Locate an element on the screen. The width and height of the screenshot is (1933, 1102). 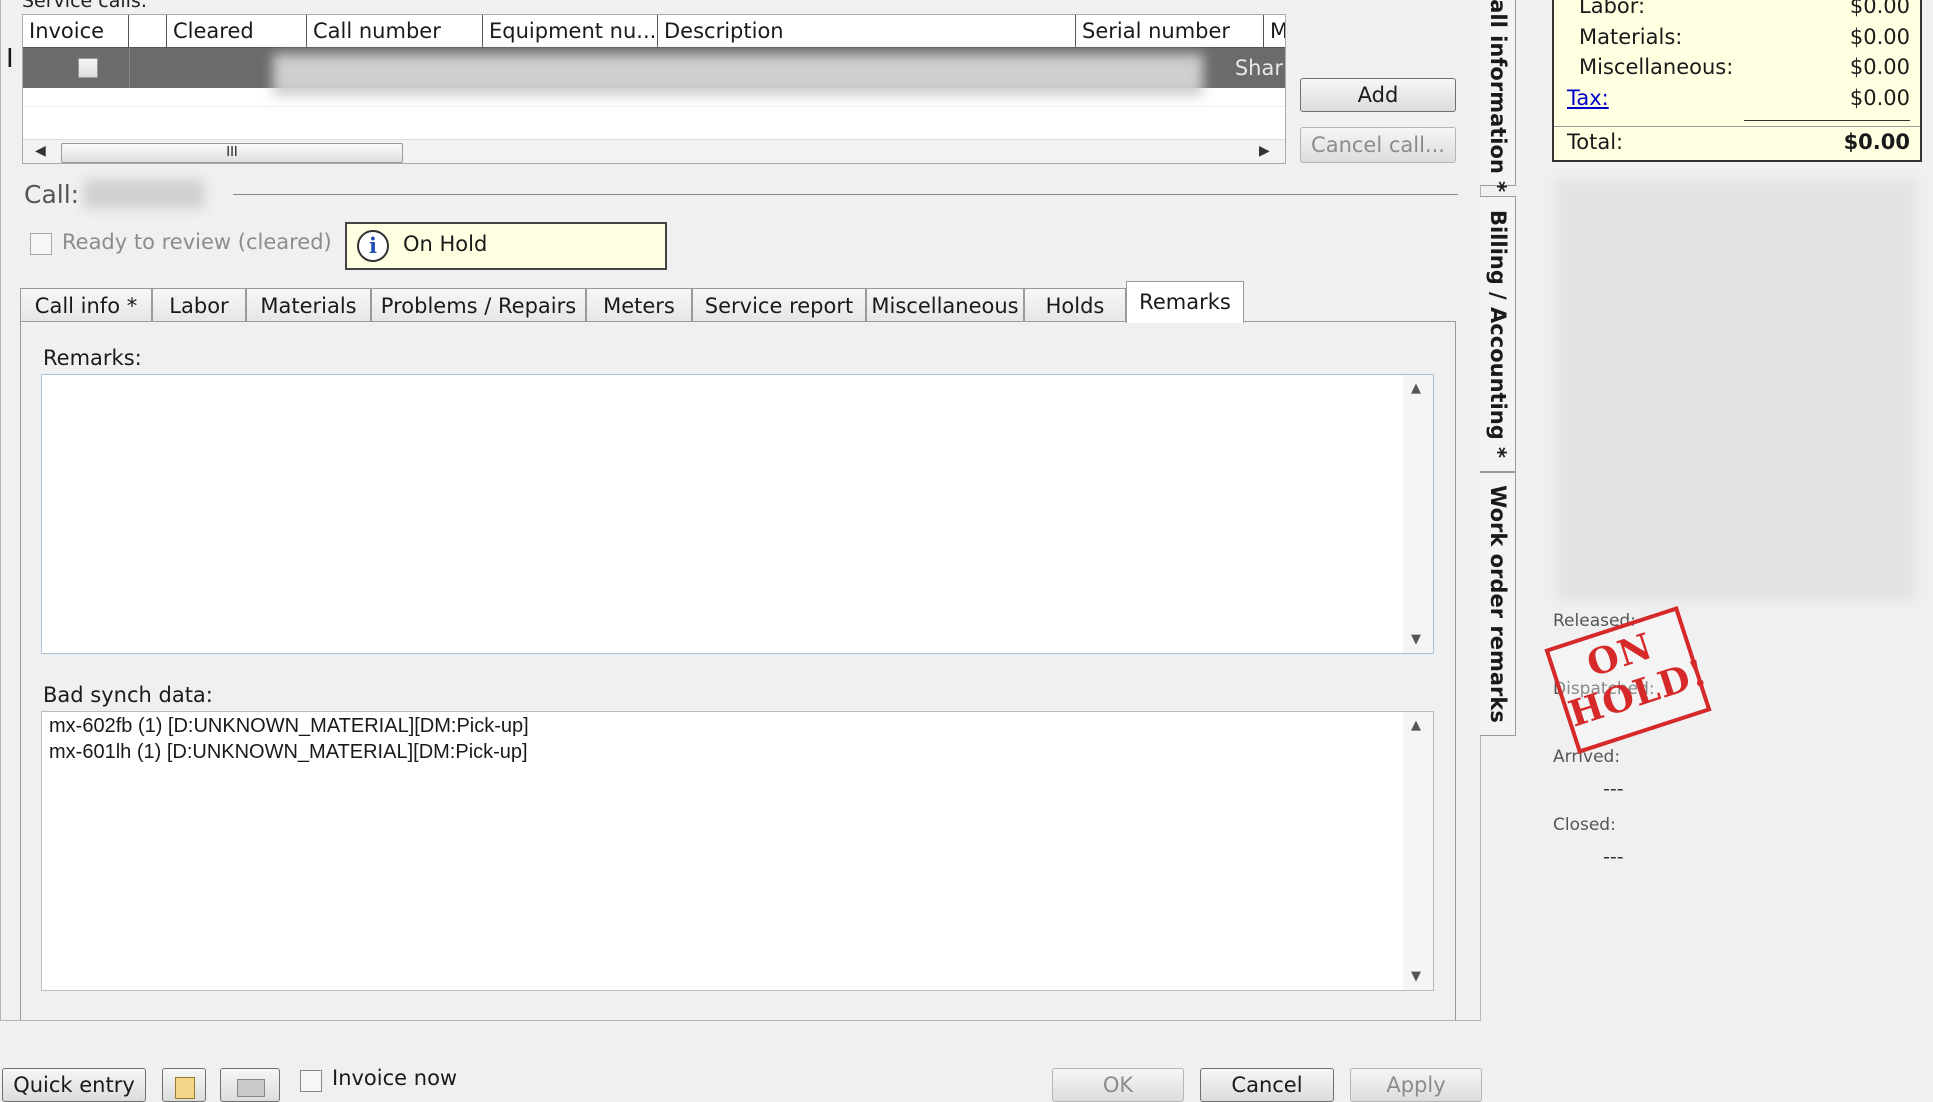
col-make: Make is located at coordinates (1274, 31).